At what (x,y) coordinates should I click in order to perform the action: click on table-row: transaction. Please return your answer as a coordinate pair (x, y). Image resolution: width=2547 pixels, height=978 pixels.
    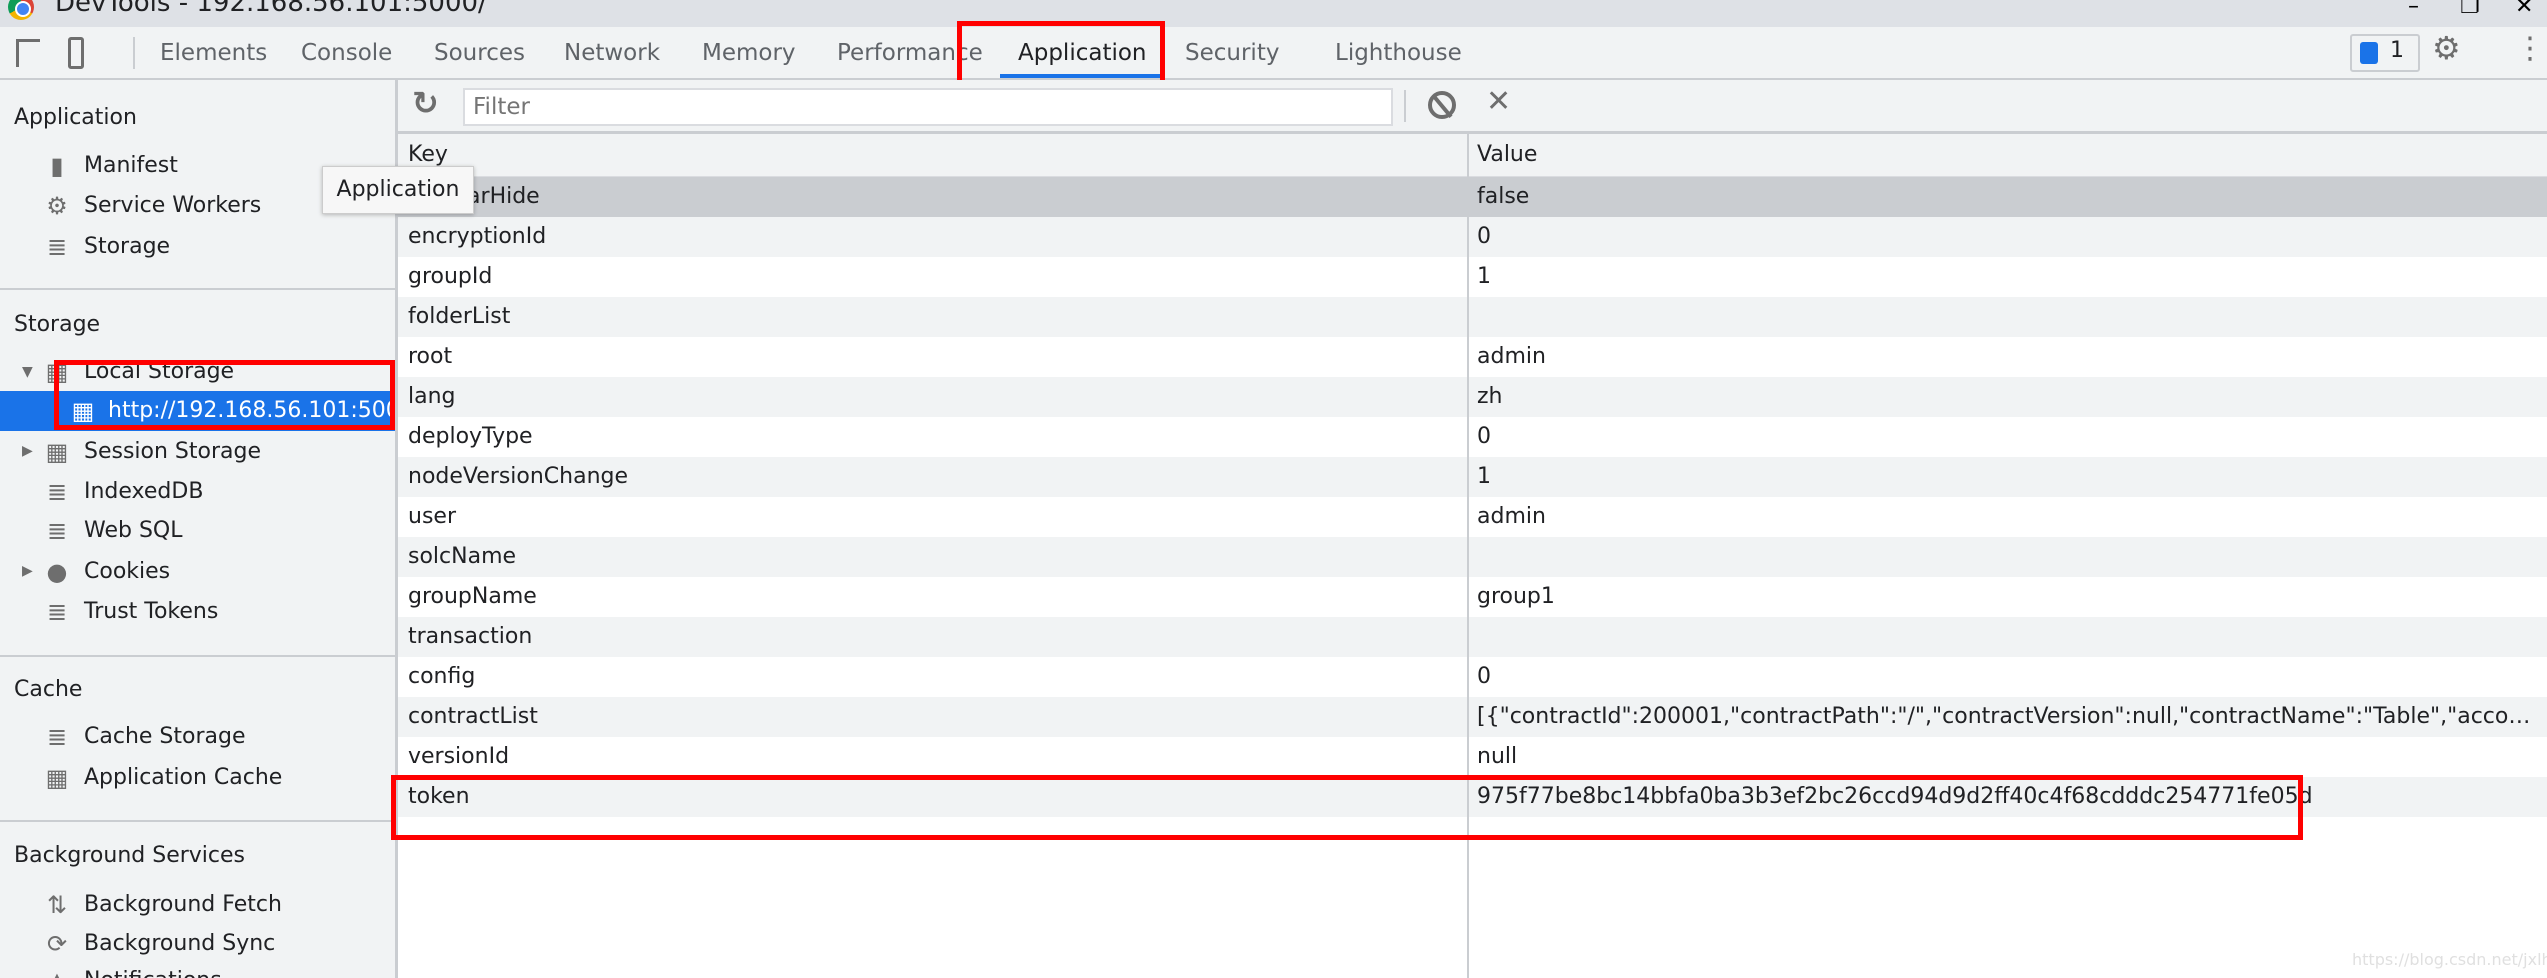
    Looking at the image, I should click on (1472, 637).